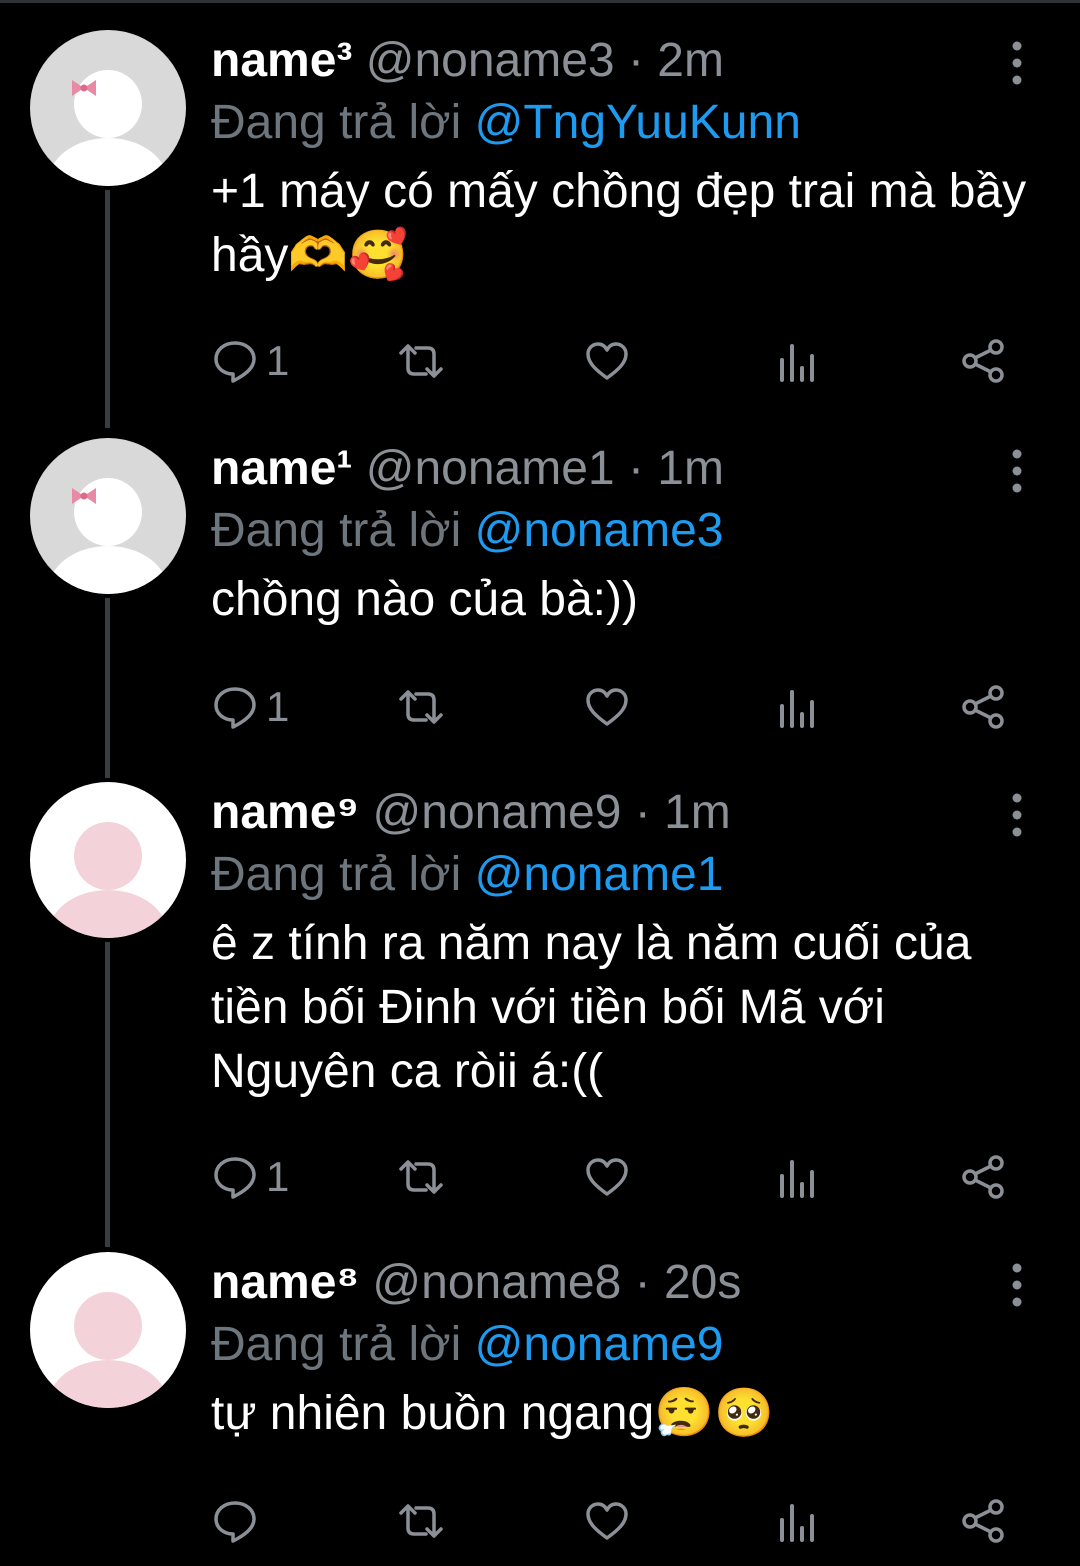 This screenshot has width=1080, height=1566. What do you see at coordinates (490, 60) in the screenshot?
I see `user-handle: @noname3` at bounding box center [490, 60].